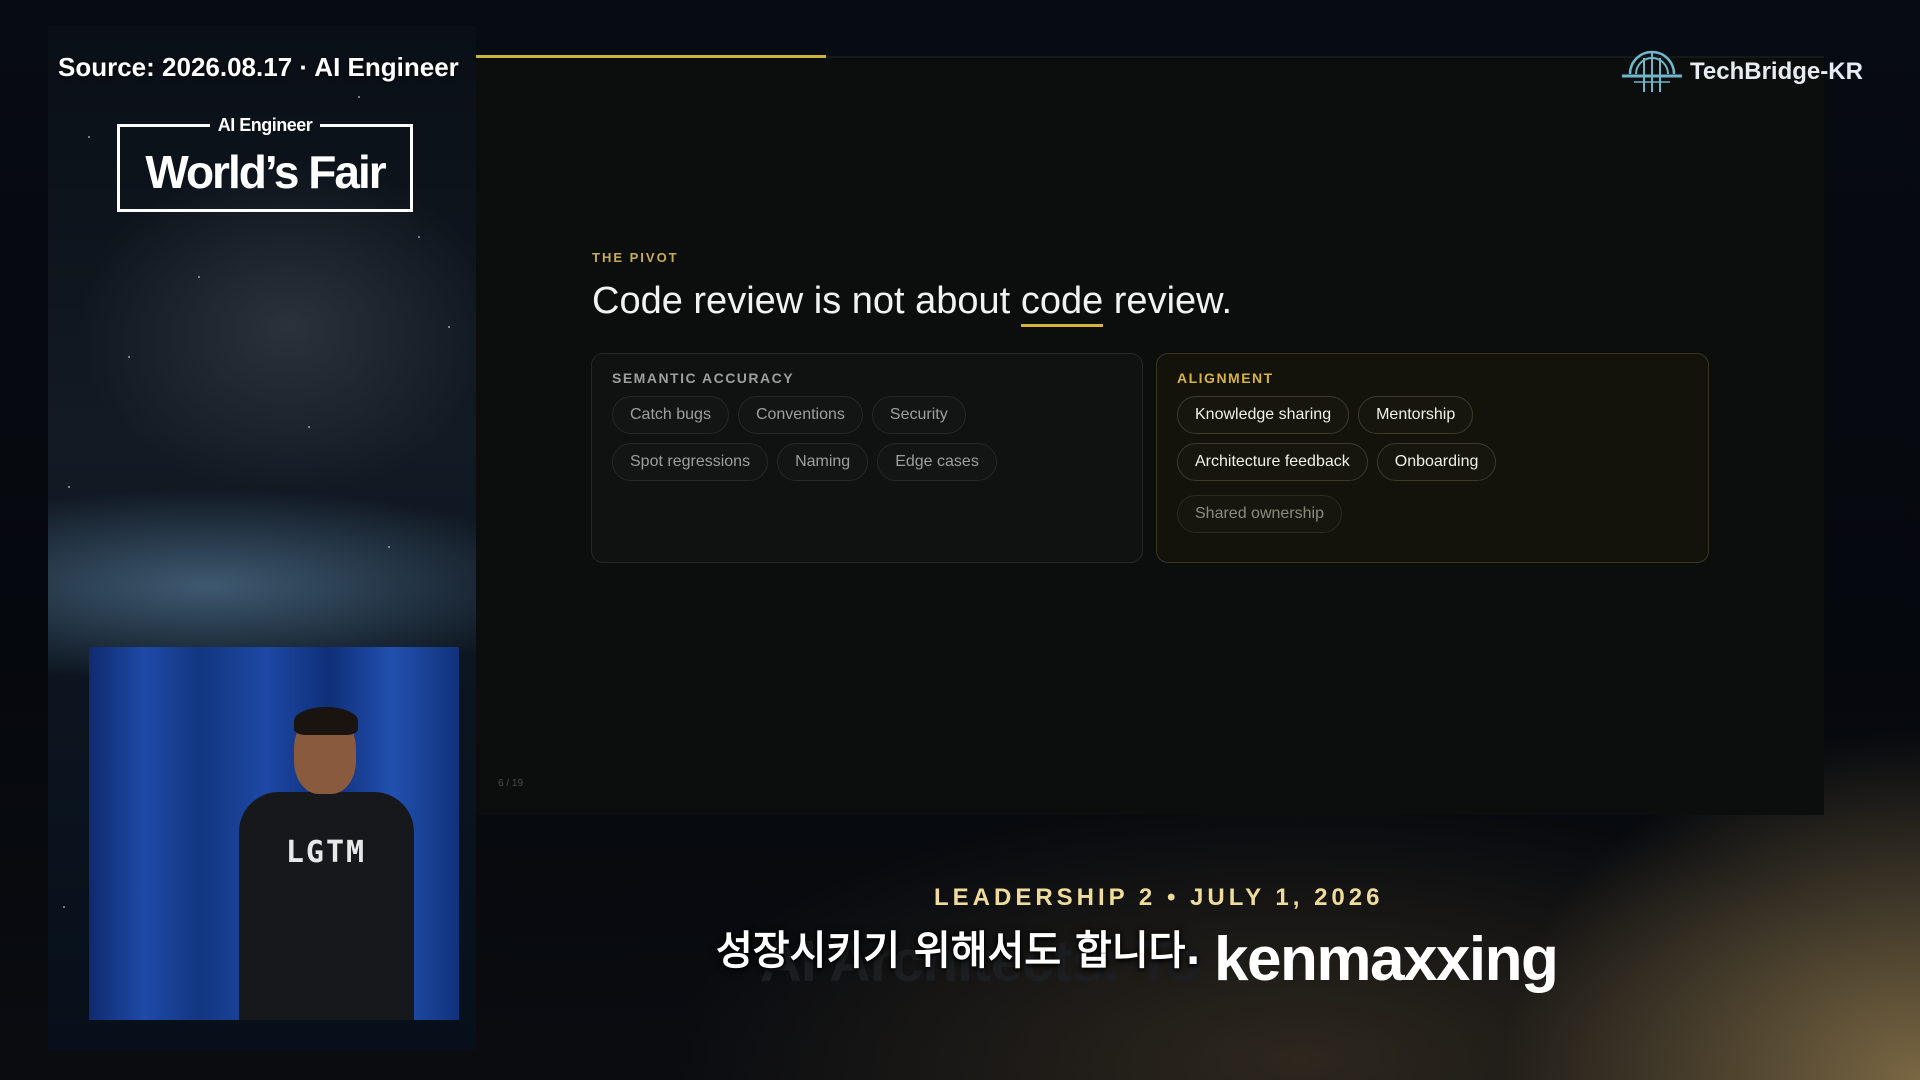 The height and width of the screenshot is (1080, 1920). I want to click on brand-name: TechBridge-KR, so click(1776, 71).